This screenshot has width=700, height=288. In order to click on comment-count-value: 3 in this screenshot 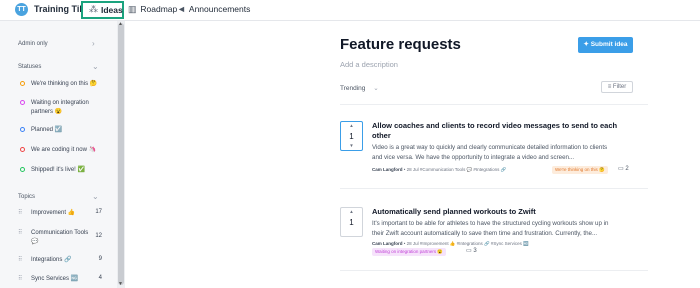, I will do `click(475, 251)`.